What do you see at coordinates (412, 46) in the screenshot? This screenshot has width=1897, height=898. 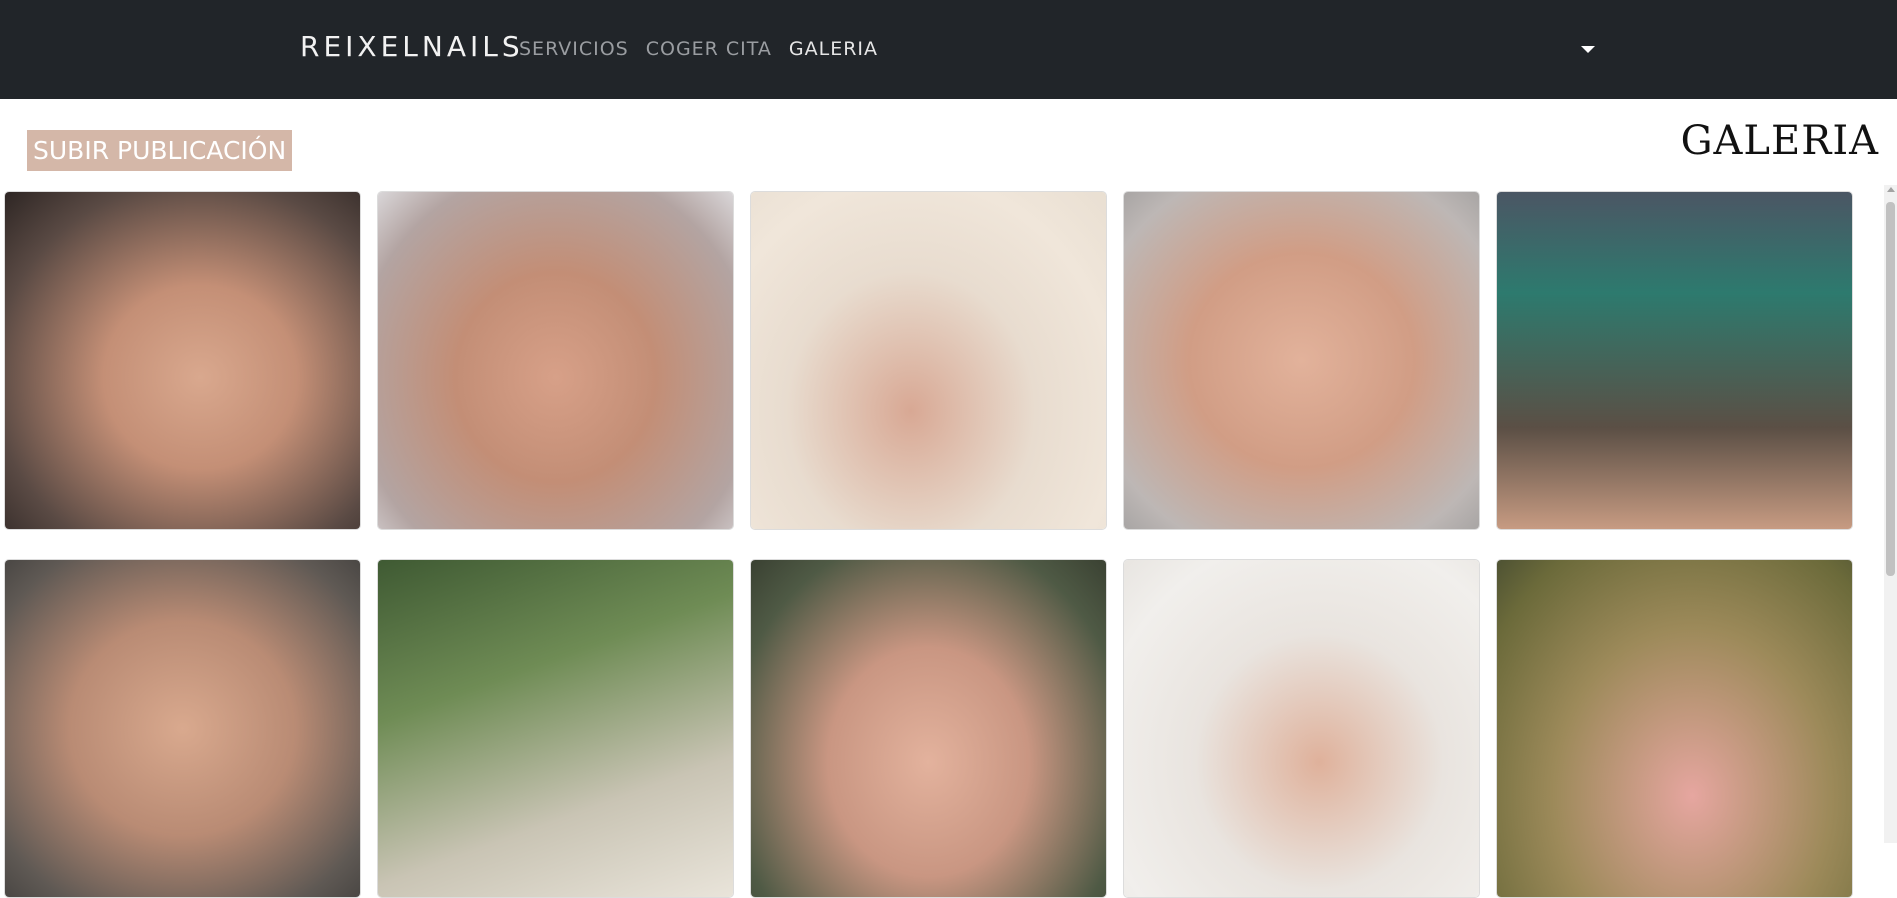 I see `brand-logo-link: REIXELNAILS` at bounding box center [412, 46].